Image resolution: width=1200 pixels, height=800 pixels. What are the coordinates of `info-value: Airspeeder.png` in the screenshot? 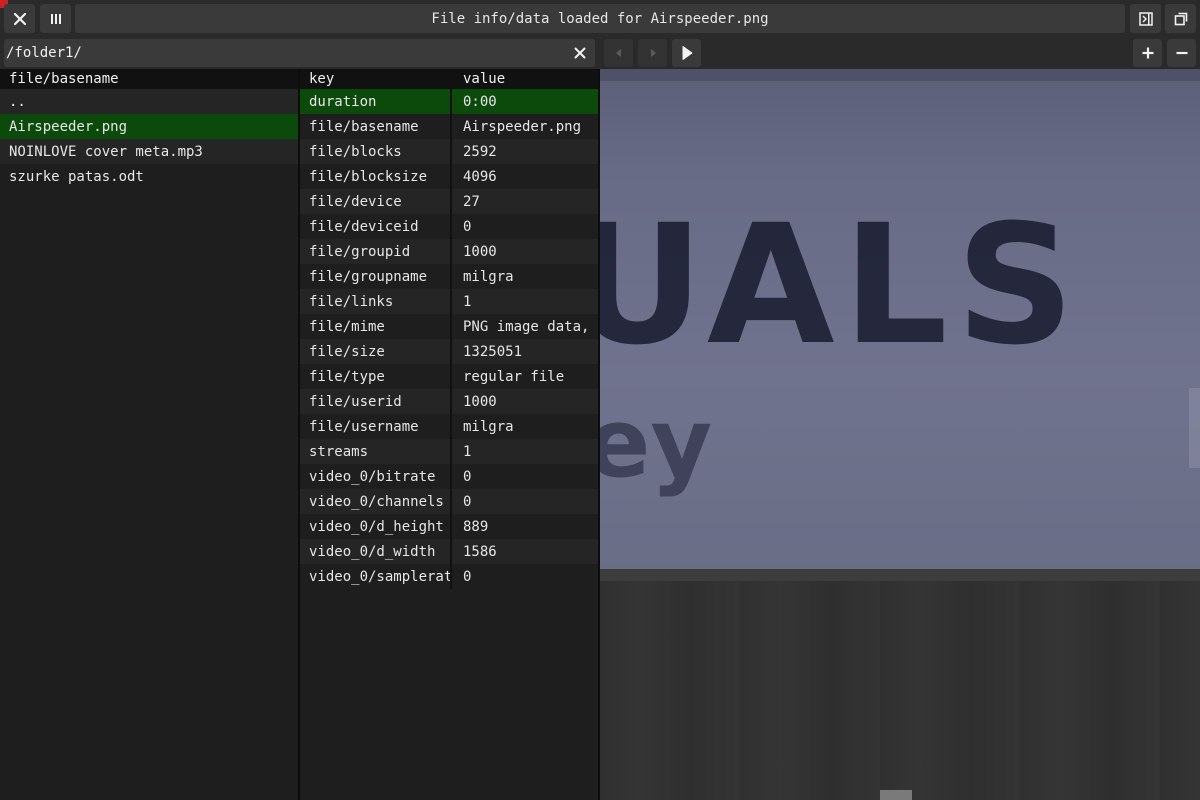 It's located at (524, 126).